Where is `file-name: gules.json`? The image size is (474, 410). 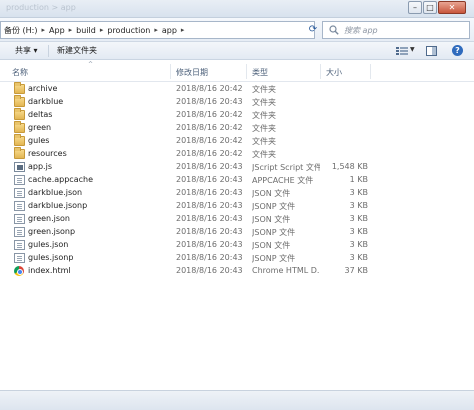 file-name: gules.json is located at coordinates (48, 244).